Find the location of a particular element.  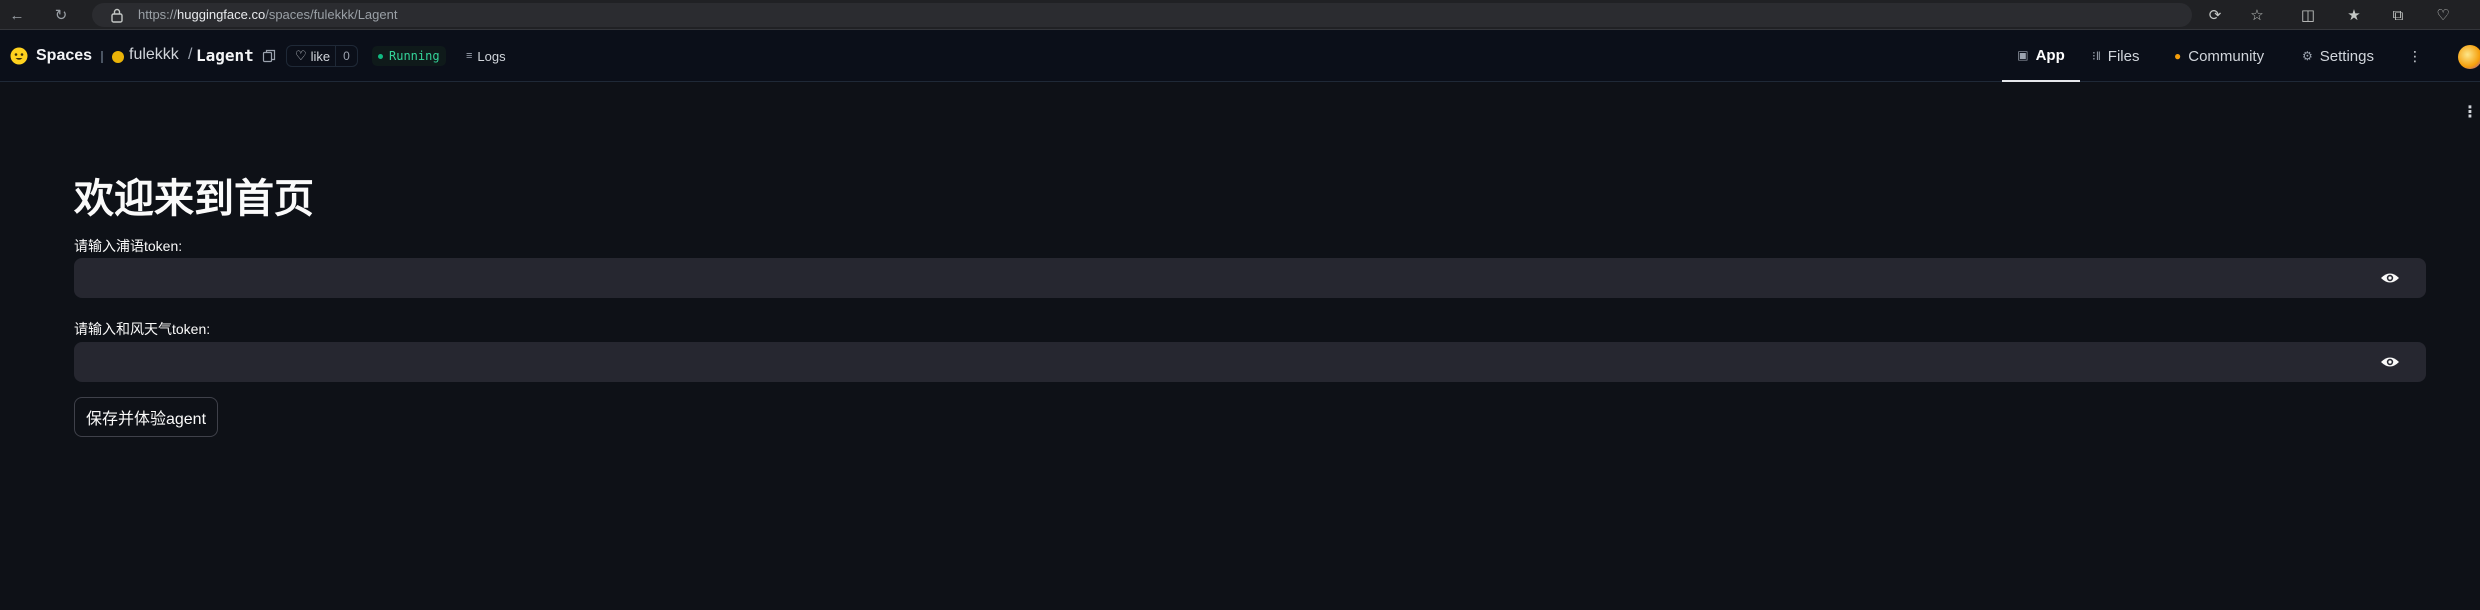

community-icon: ● is located at coordinates (2178, 56).